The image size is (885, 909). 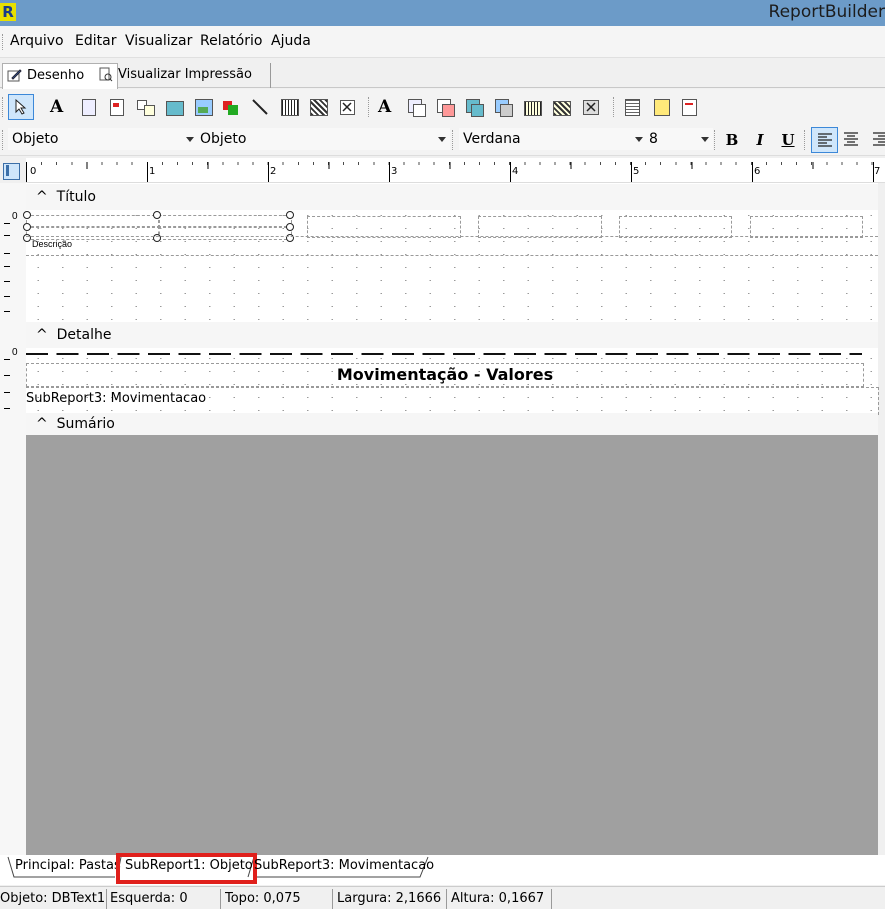 I want to click on align-center-button, so click(x=852, y=140).